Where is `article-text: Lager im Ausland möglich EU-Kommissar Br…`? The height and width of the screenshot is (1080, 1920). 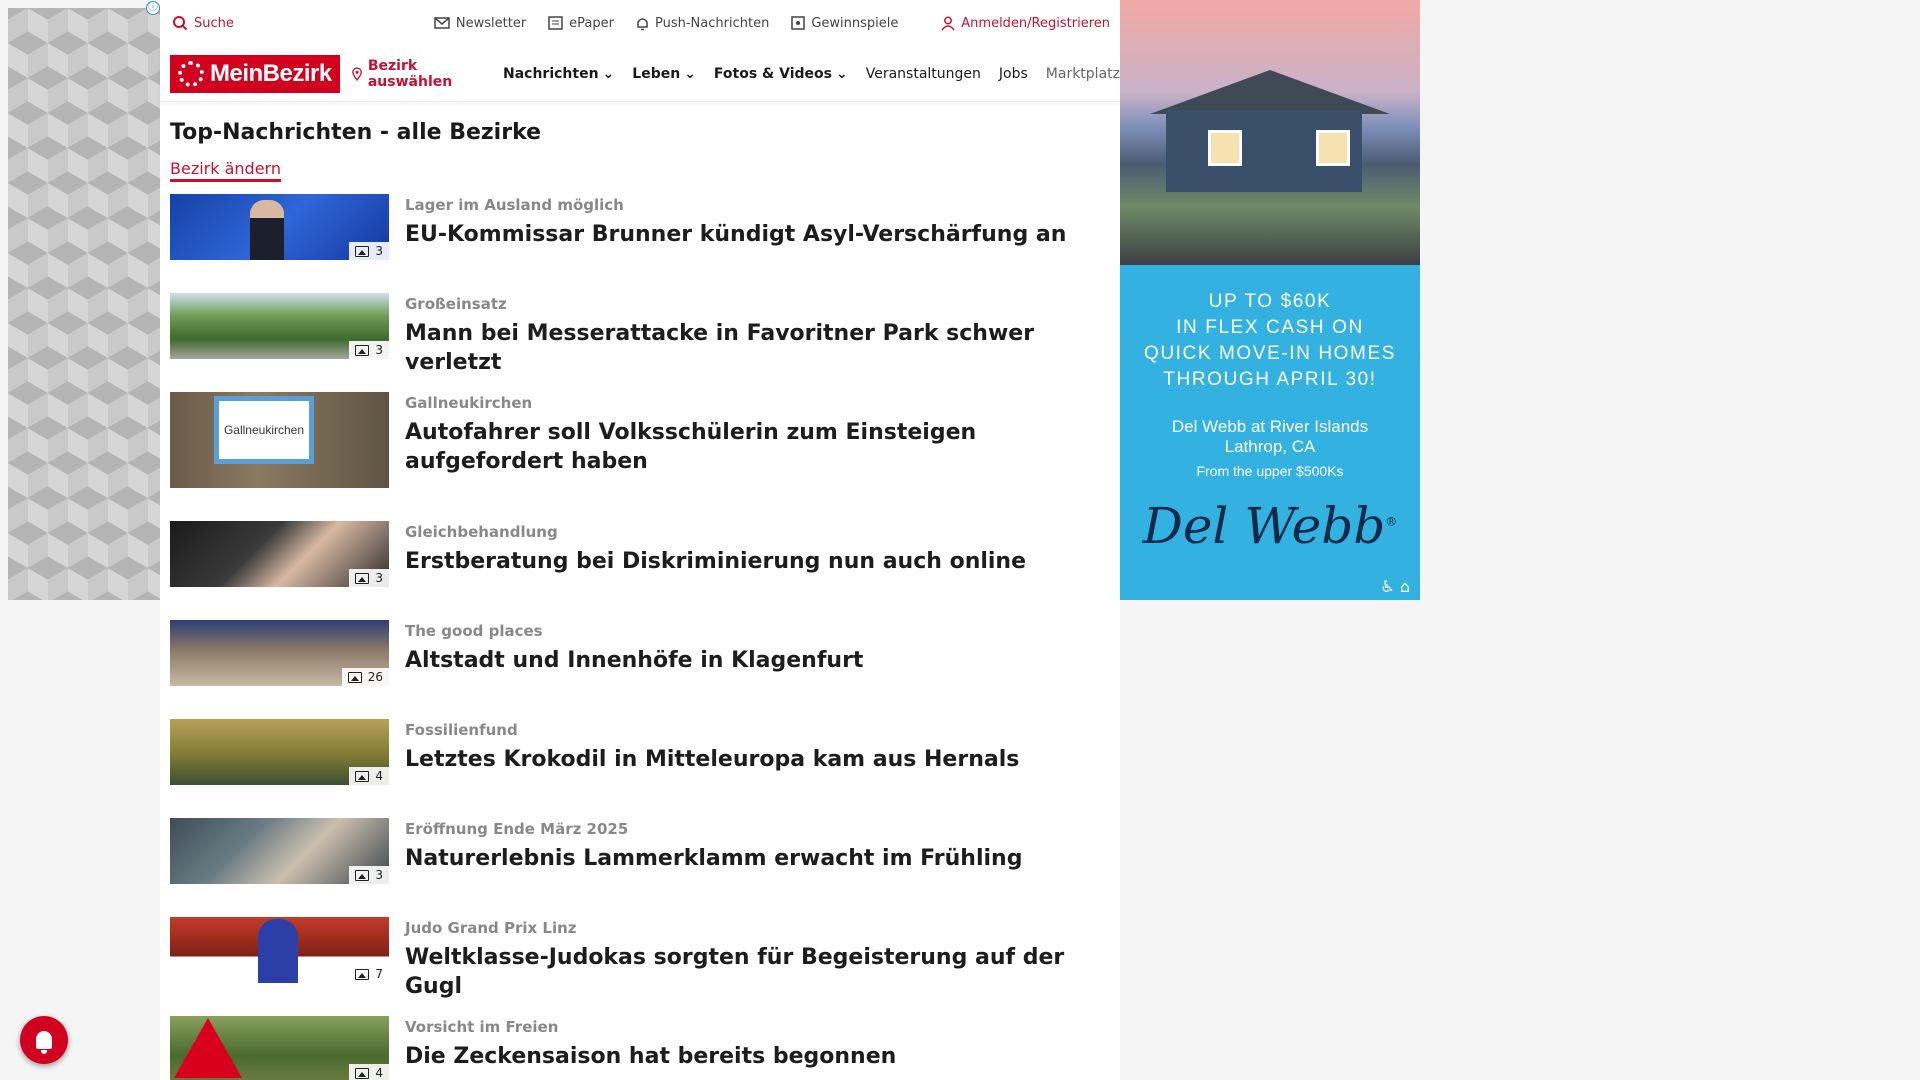 article-text: Lager im Ausland möglich EU-Kommissar Br… is located at coordinates (735, 239).